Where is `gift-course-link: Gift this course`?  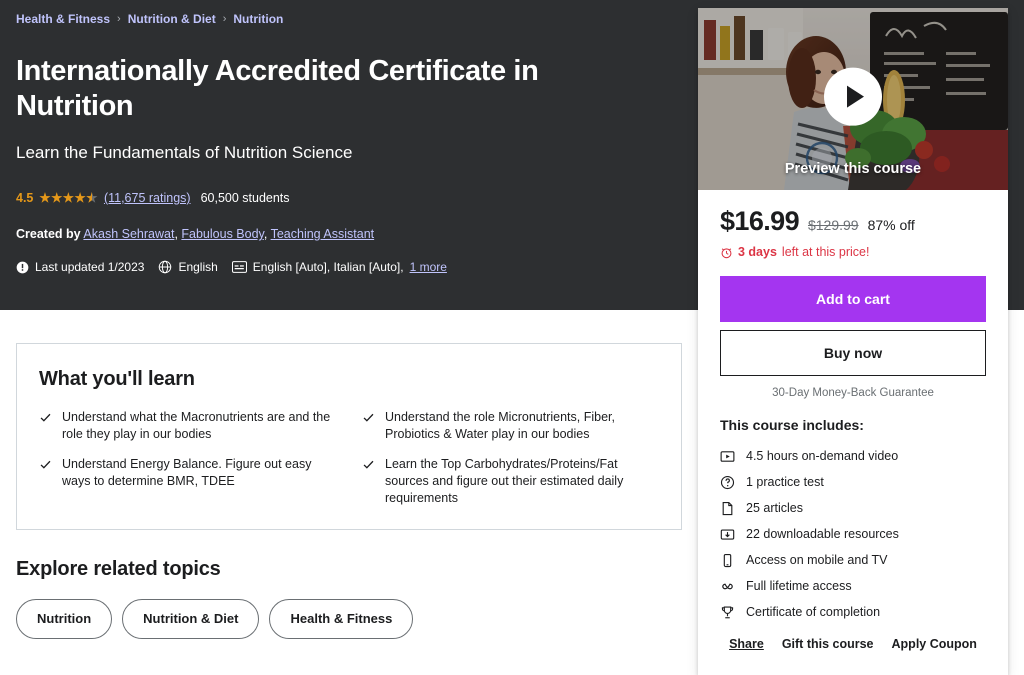
gift-course-link: Gift this course is located at coordinates (828, 644).